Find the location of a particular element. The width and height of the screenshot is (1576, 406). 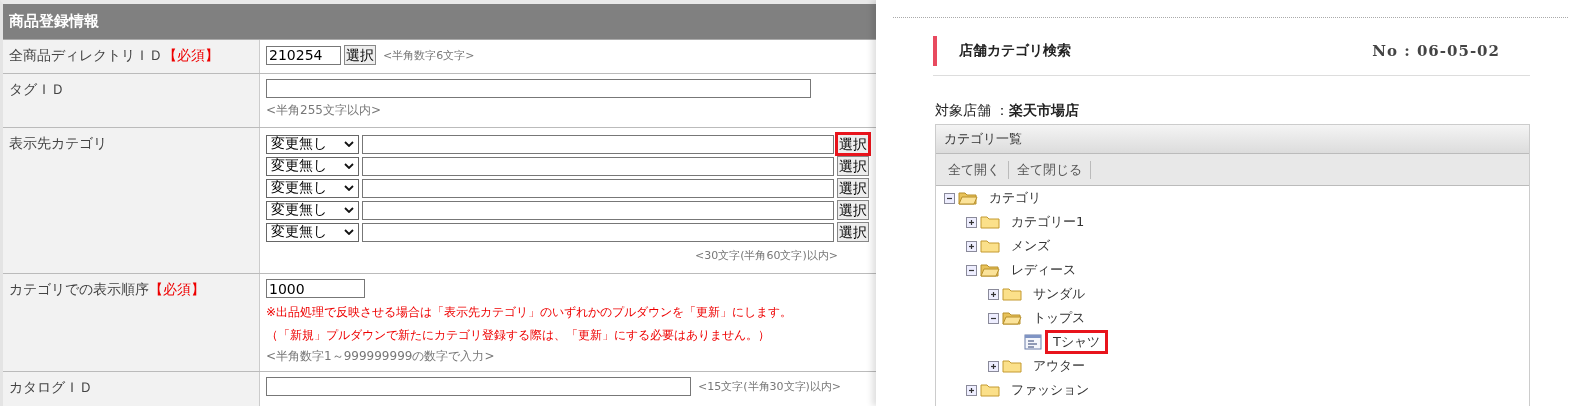

field-label: カタログＩＤ is located at coordinates (51, 387).